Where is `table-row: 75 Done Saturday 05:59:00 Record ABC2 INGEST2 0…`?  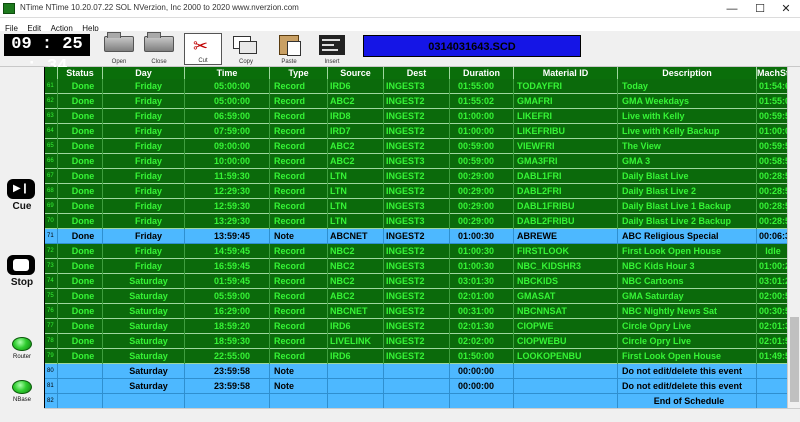
table-row: 75 Done Saturday 05:59:00 Record ABC2 INGEST2 0… is located at coordinates (416, 296).